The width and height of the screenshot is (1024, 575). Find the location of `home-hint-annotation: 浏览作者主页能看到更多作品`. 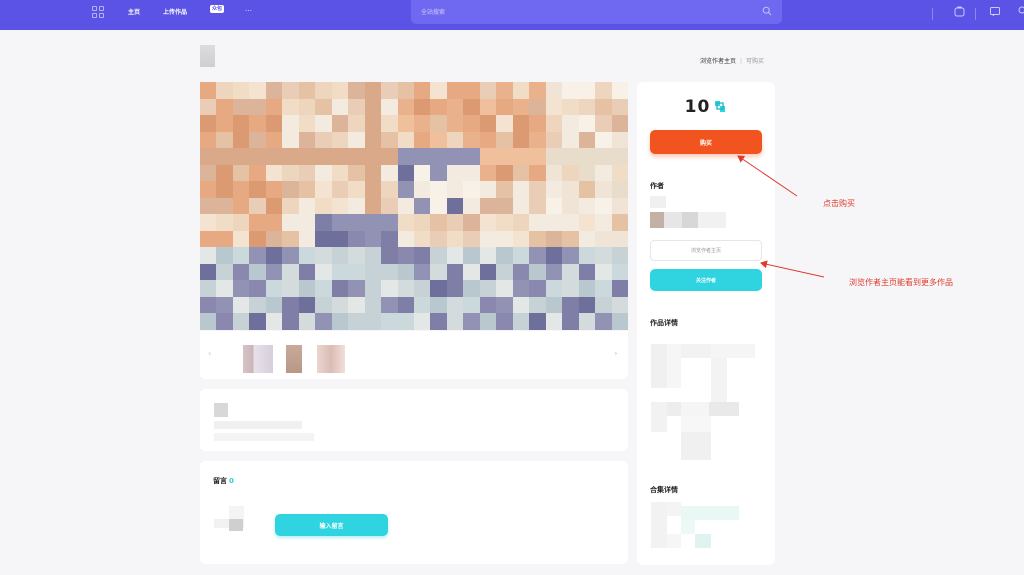

home-hint-annotation: 浏览作者主页能看到更多作品 is located at coordinates (901, 282).